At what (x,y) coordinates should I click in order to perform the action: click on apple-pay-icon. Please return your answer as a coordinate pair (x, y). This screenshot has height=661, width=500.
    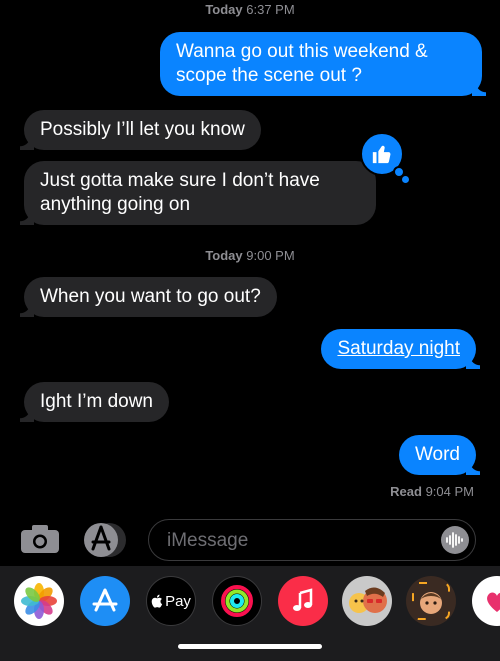
    Looking at the image, I should click on (157, 601).